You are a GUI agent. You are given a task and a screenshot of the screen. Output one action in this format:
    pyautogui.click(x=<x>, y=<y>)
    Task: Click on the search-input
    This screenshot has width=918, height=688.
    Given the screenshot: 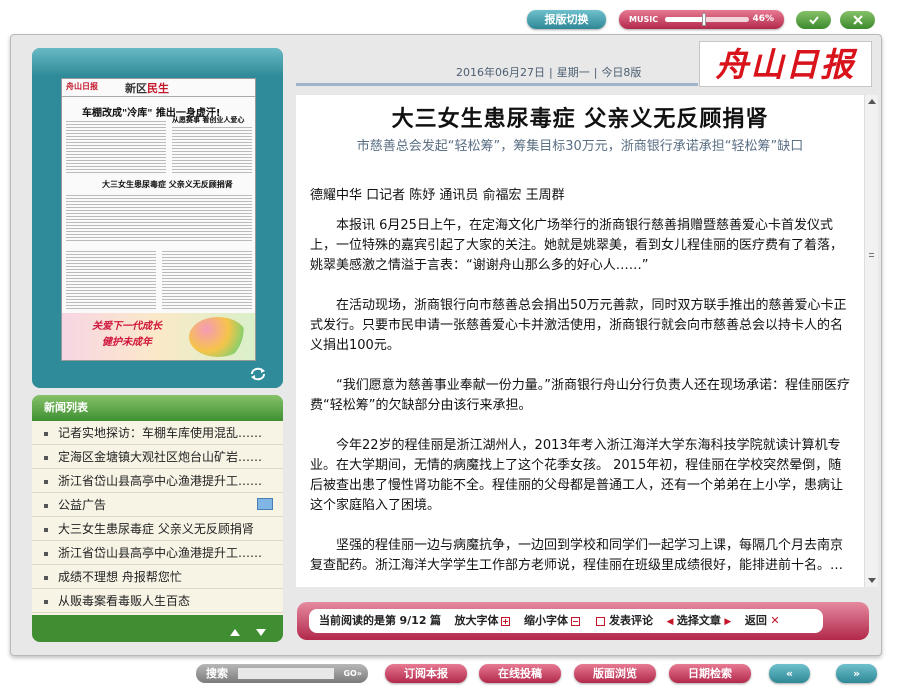 What is the action you would take?
    pyautogui.click(x=286, y=673)
    